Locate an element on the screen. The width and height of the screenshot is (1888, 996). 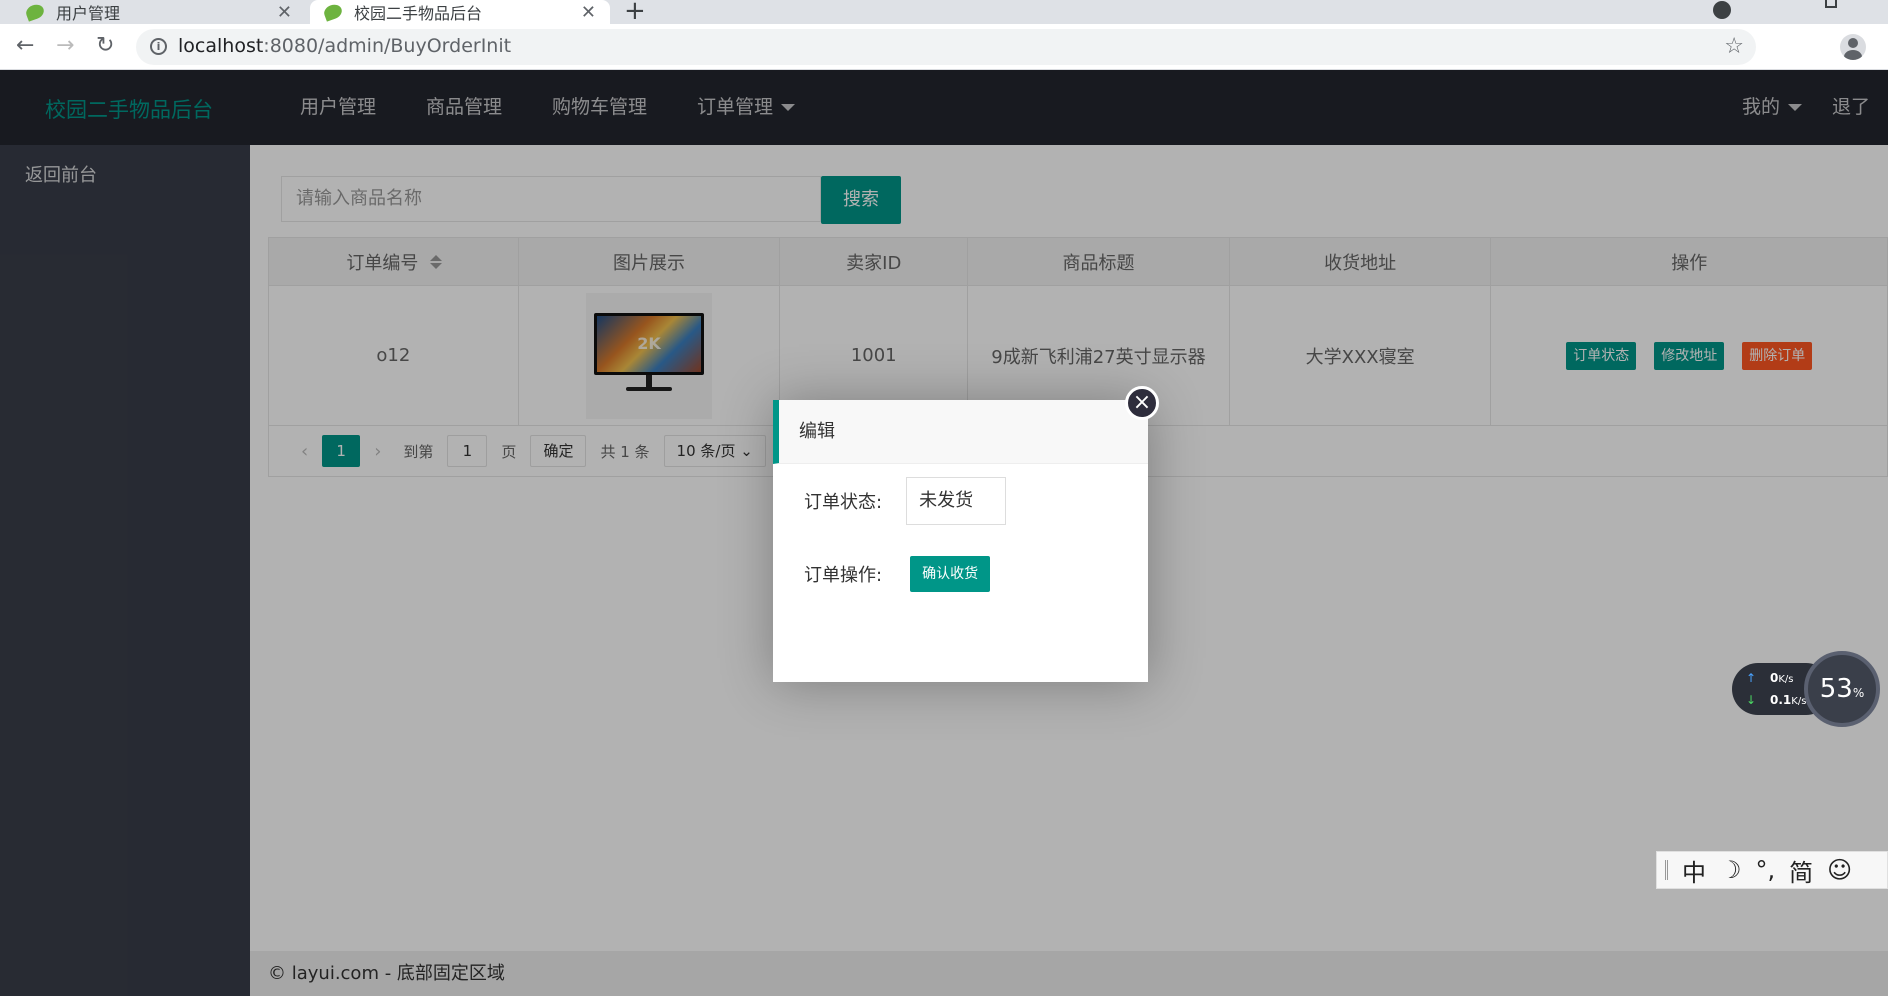
browser-tab-2: 校园二手物品后台 ✕ is located at coordinates (460, 12).